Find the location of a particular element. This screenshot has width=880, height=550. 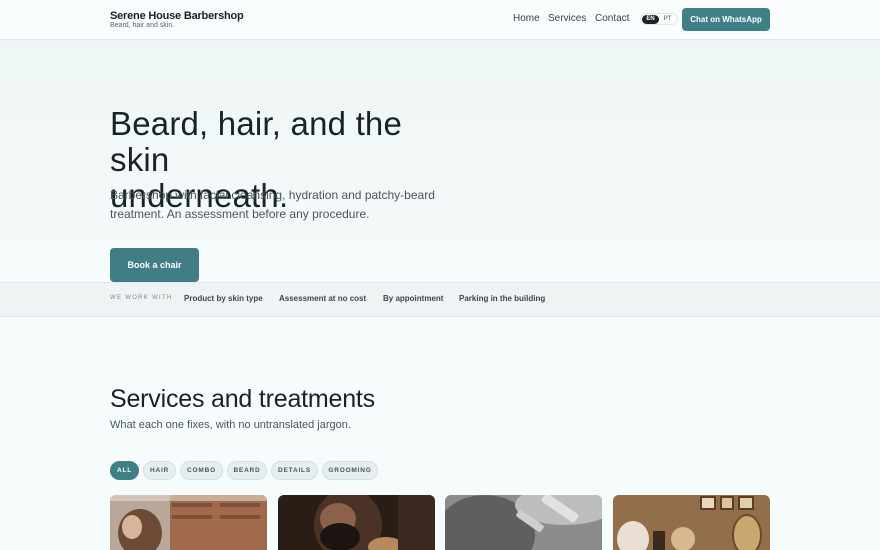

filter-details: DETAILS is located at coordinates (294, 470).